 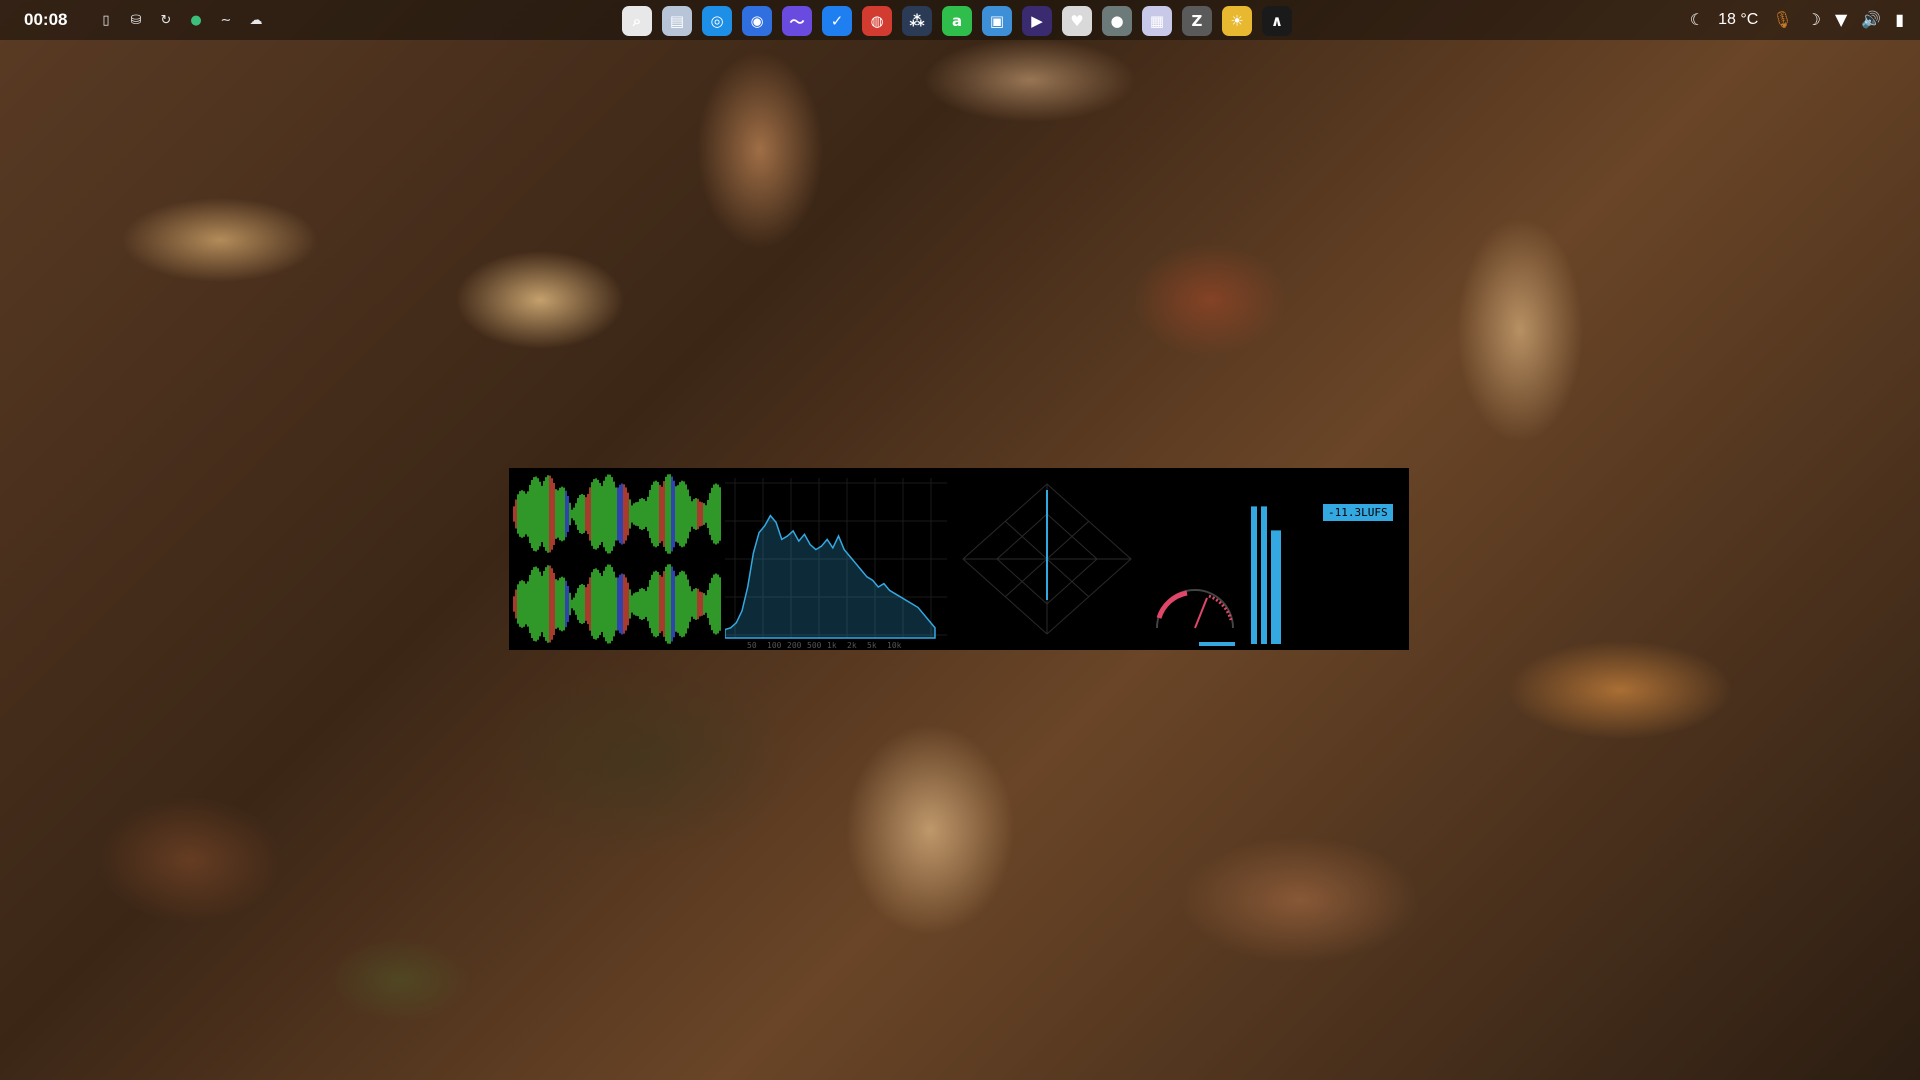 I want to click on search-app-icon: ⌕, so click(x=637, y=21).